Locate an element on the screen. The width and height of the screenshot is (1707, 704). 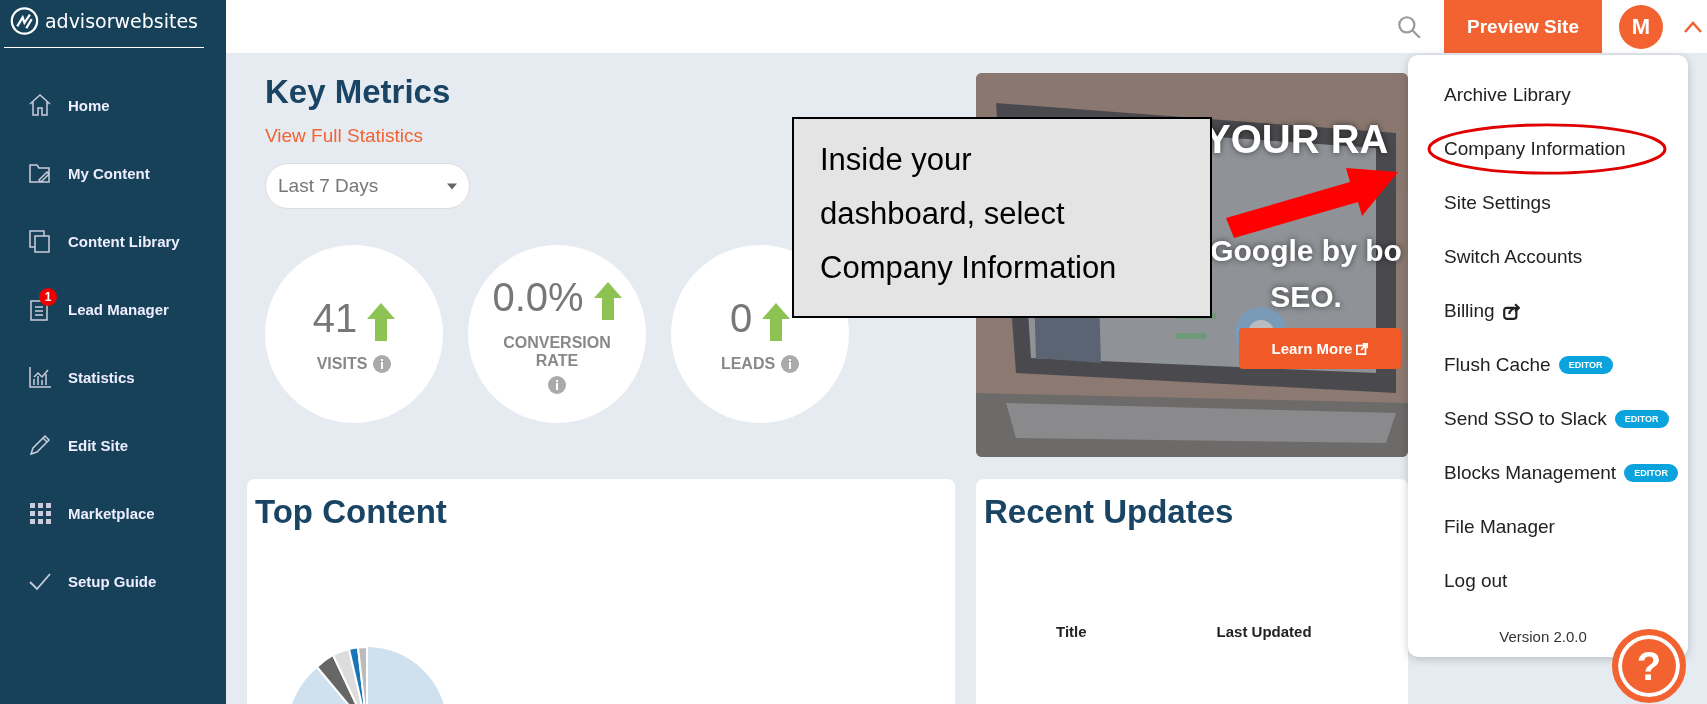
menu-item: Log out is located at coordinates (1548, 581).